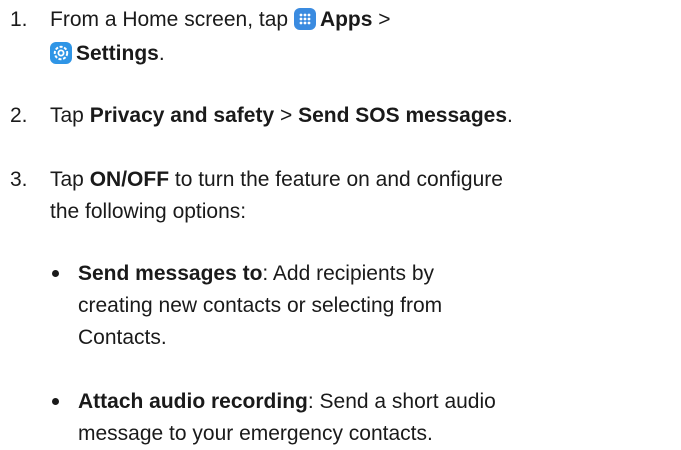 This screenshot has height=450, width=681. Describe the element at coordinates (169, 19) in the screenshot. I see `step-text: From a Home screen, tap` at that location.